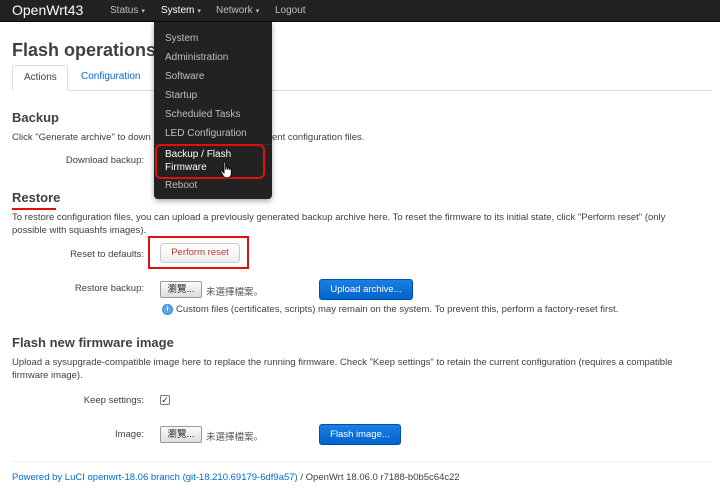 The height and width of the screenshot is (490, 720). What do you see at coordinates (235, 292) in the screenshot?
I see `restore-no-file-text: 未選擇檔案。` at bounding box center [235, 292].